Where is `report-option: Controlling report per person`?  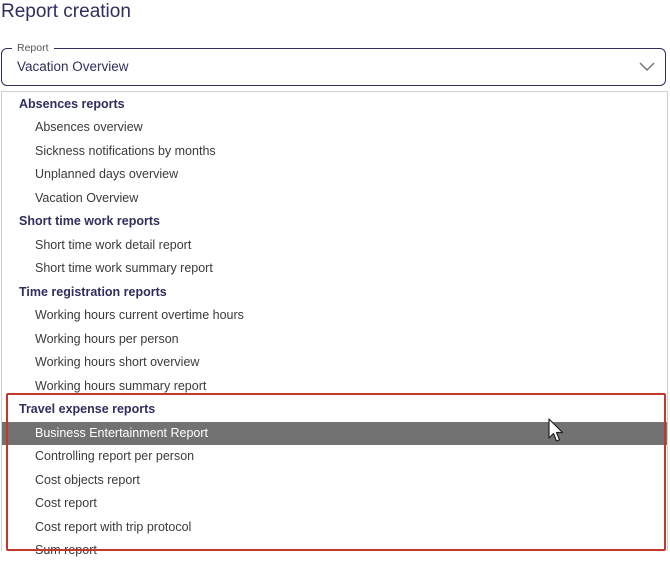 report-option: Controlling report per person is located at coordinates (334, 456).